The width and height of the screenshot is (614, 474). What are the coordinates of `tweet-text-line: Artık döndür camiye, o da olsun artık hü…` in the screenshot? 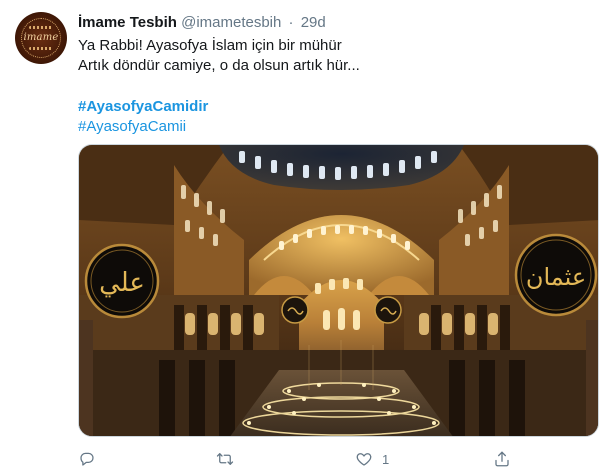 It's located at (219, 65).